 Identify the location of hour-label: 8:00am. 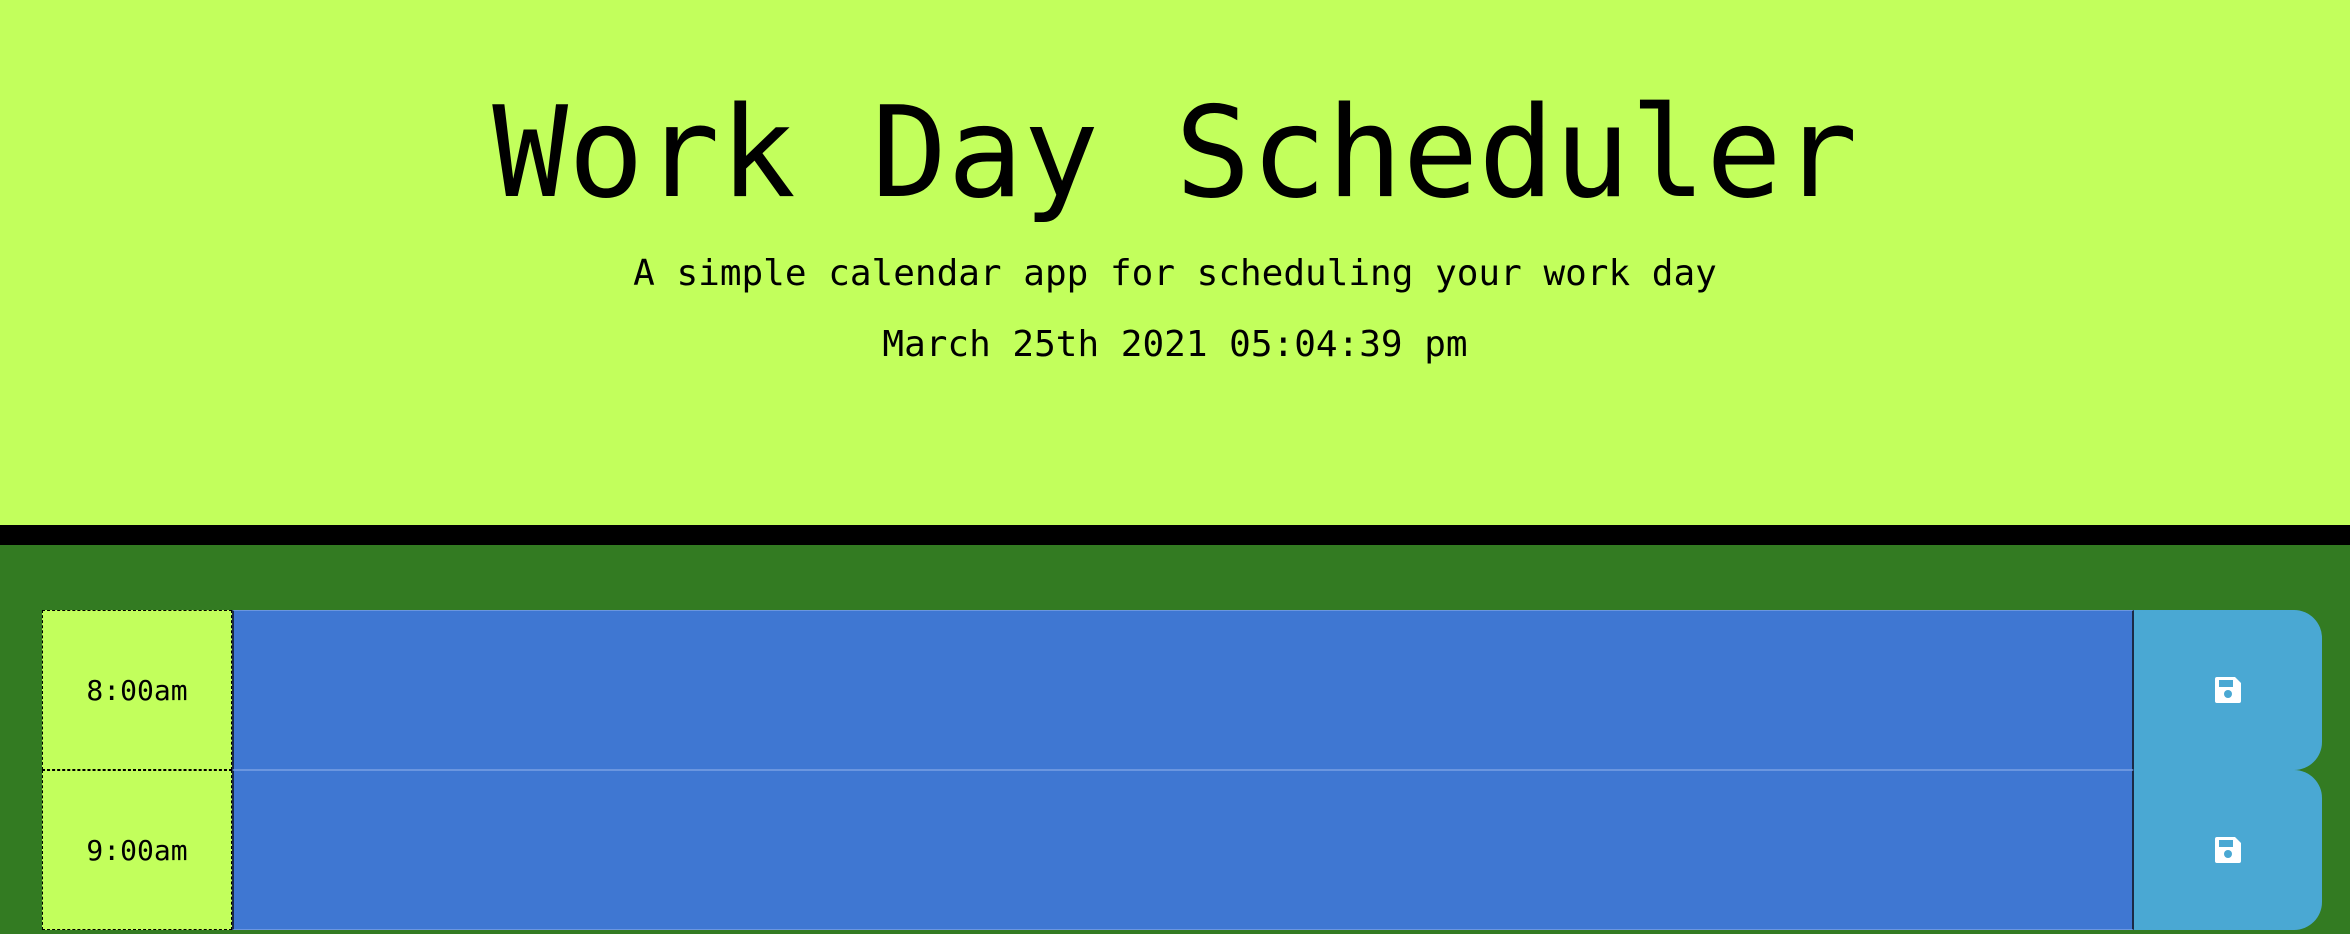
(137, 690).